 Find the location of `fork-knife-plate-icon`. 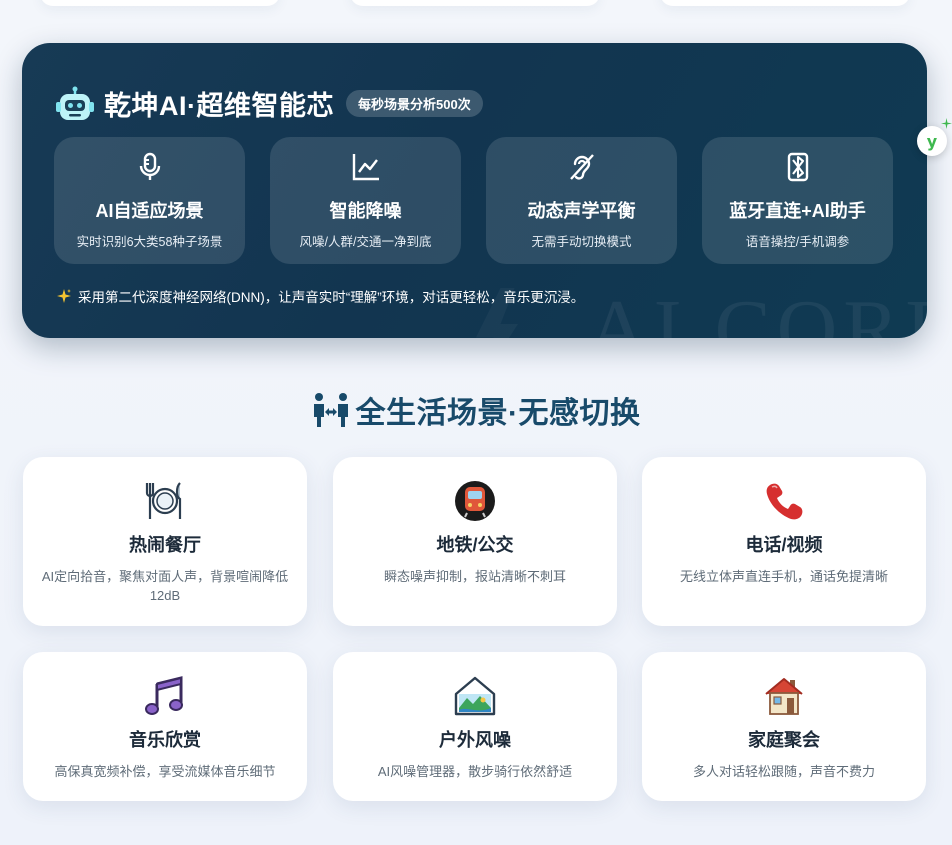

fork-knife-plate-icon is located at coordinates (163, 500).